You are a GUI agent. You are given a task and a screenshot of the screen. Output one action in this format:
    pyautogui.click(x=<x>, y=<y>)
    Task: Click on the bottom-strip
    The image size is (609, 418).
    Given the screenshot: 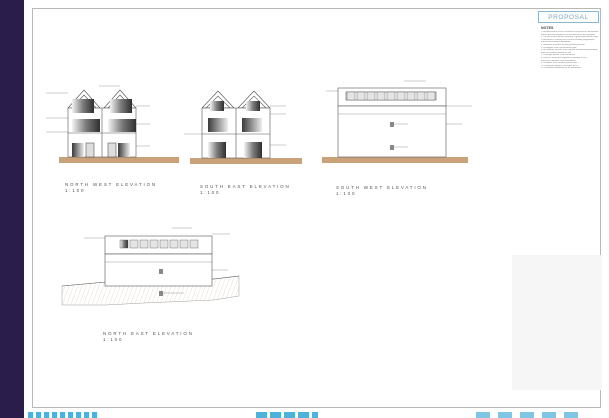 What is the action you would take?
    pyautogui.click(x=316, y=414)
    